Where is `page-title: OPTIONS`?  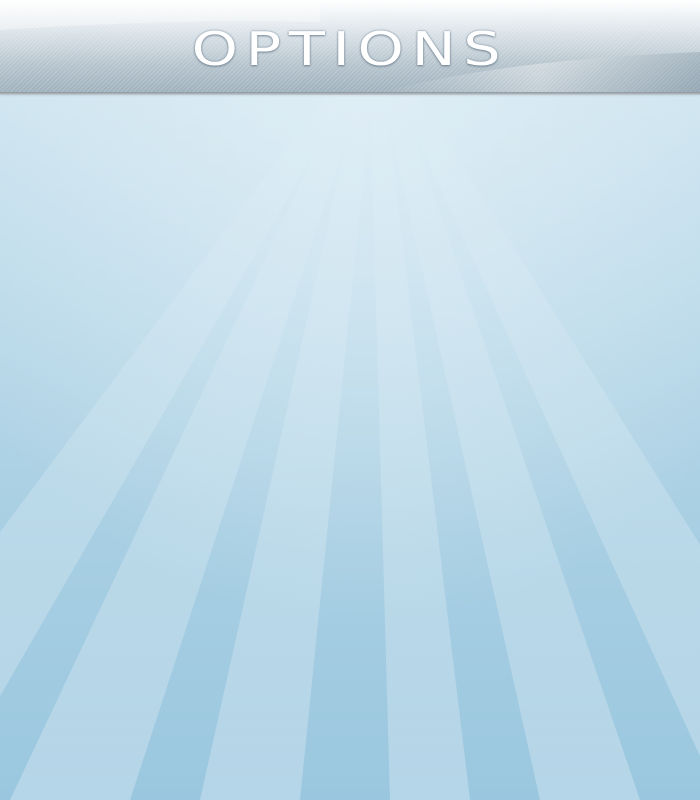
page-title: OPTIONS is located at coordinates (350, 49).